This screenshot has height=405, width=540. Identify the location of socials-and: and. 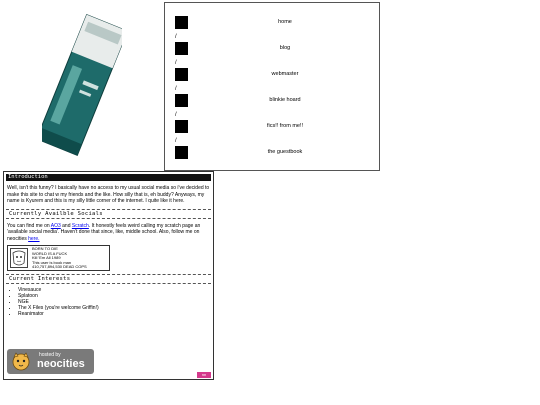
(66, 225).